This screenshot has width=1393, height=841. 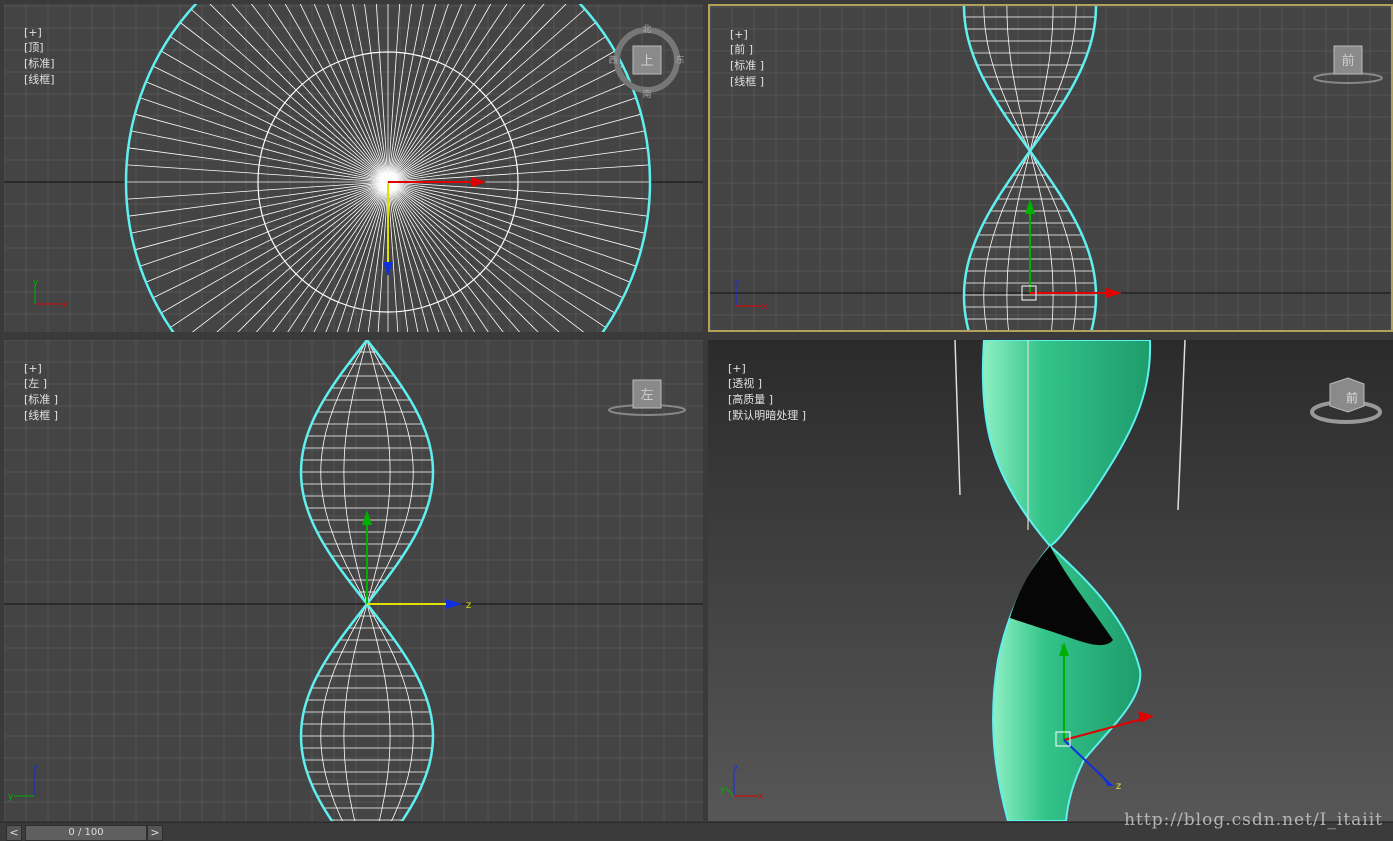 I want to click on left-gizmo-z-label: z, so click(x=468, y=605).